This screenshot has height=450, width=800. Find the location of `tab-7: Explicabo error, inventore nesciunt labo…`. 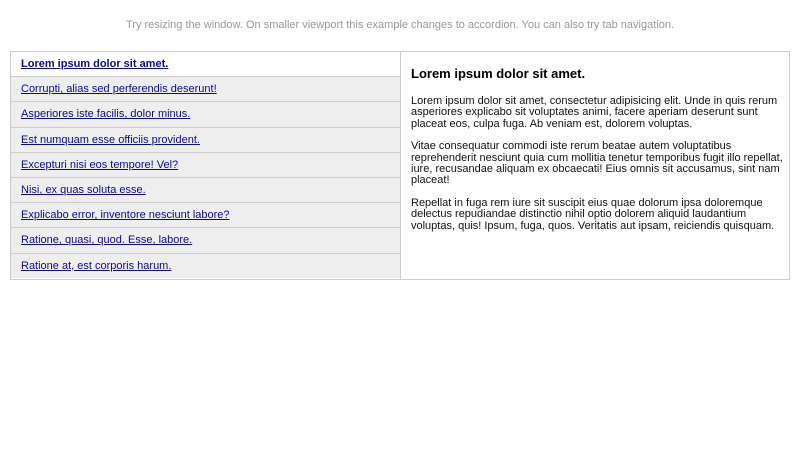

tab-7: Explicabo error, inventore nesciunt labo… is located at coordinates (205, 216).